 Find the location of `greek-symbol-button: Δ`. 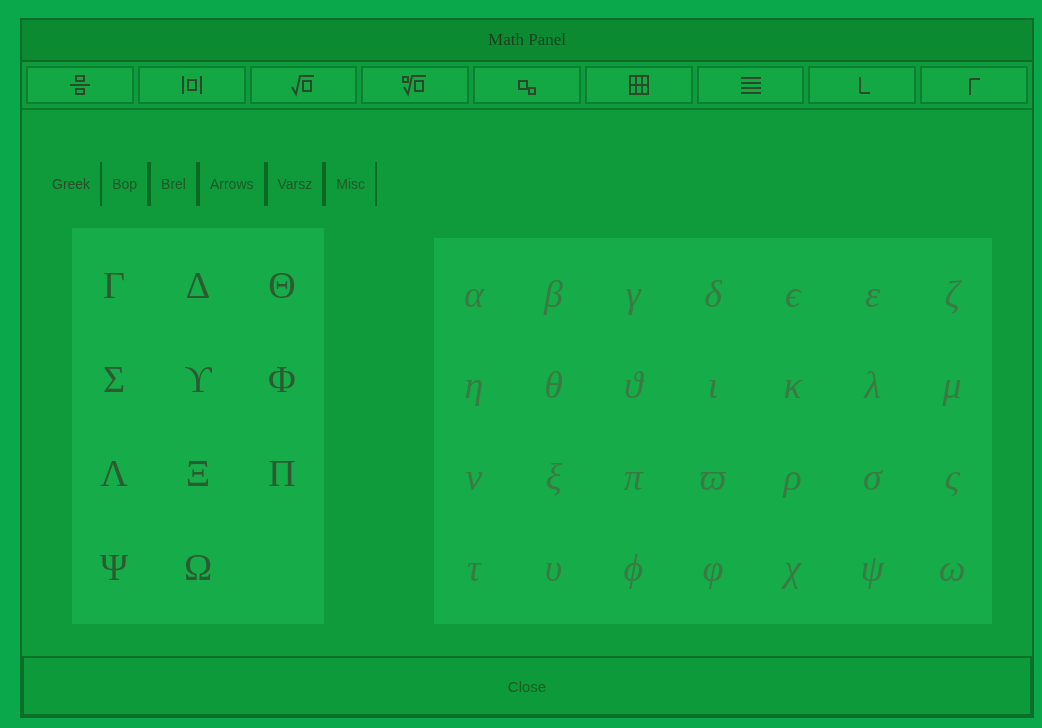

greek-symbol-button: Δ is located at coordinates (198, 285).